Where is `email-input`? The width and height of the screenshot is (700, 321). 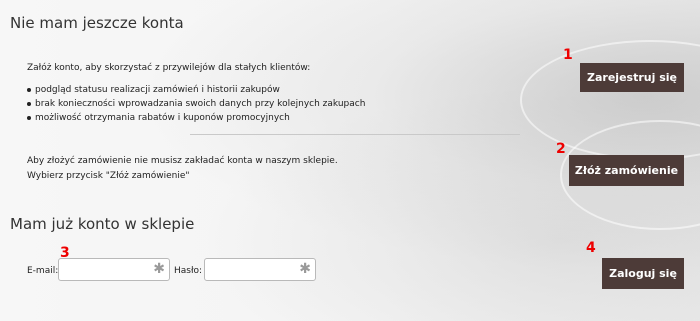
email-input is located at coordinates (104, 269).